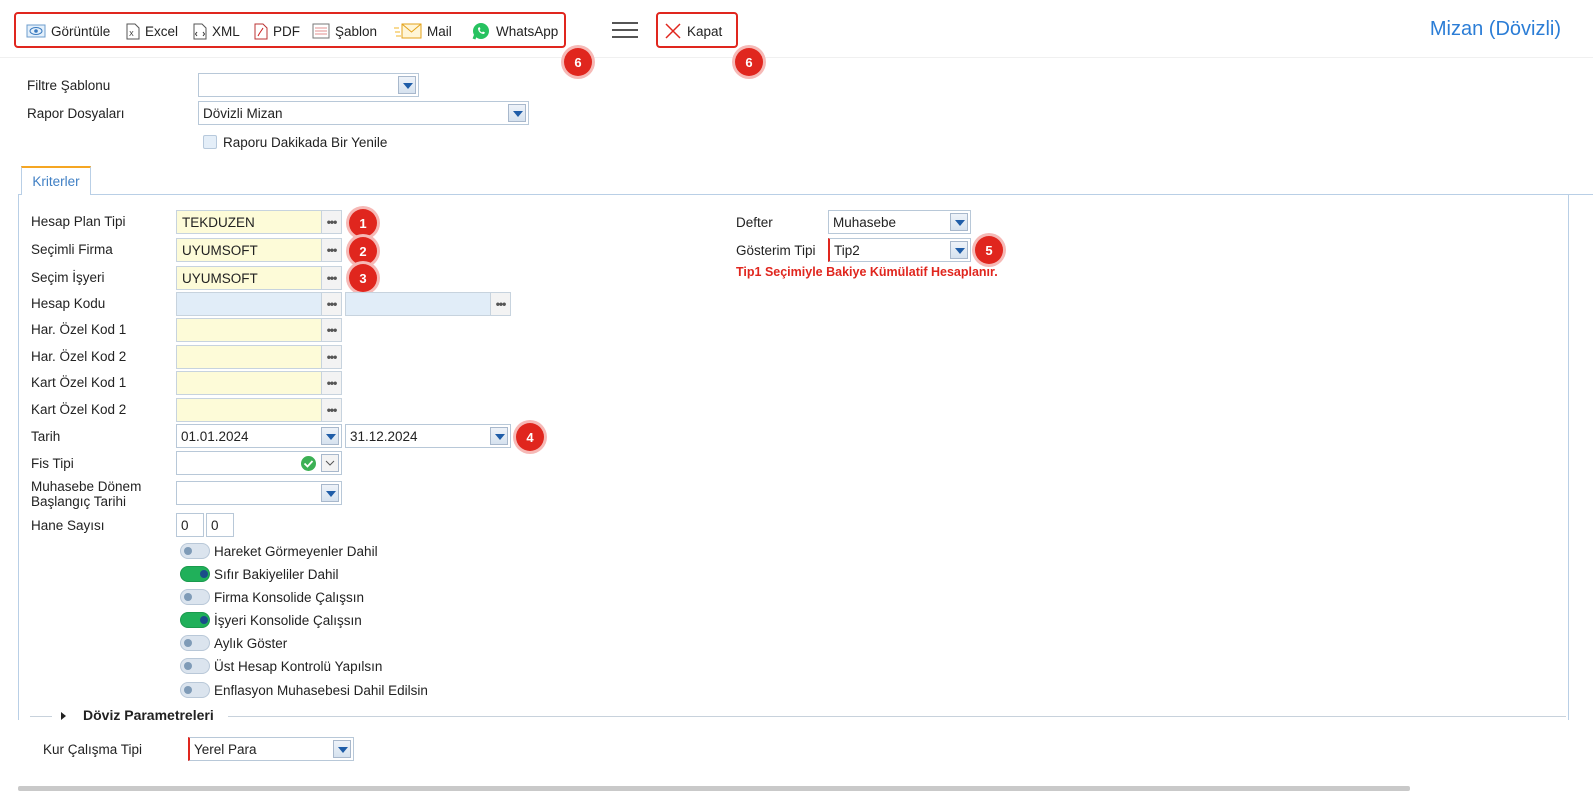 The width and height of the screenshot is (1593, 802). What do you see at coordinates (259, 278) in the screenshot?
I see `workplace-field: UYUMSOFT •••` at bounding box center [259, 278].